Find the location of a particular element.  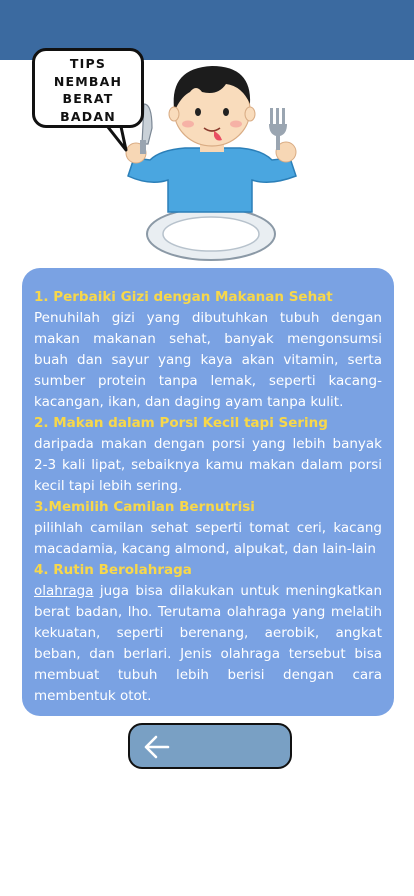

speech-bubble-text: TIPS NEMBAH BERAT BADAN is located at coordinates (88, 90).